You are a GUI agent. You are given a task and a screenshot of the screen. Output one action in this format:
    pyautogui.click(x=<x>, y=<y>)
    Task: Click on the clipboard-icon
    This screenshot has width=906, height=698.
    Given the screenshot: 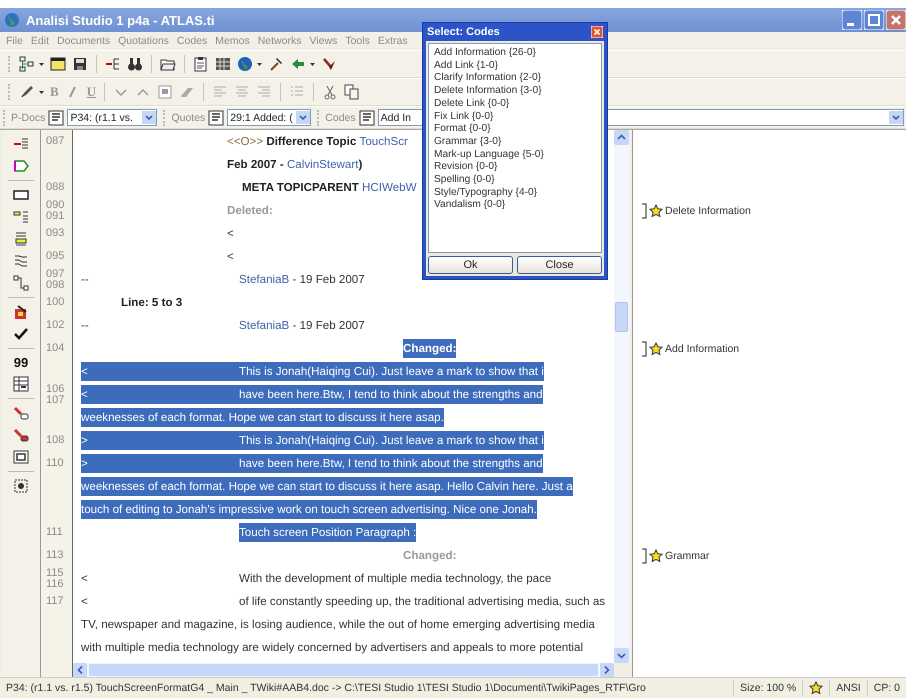 What is the action you would take?
    pyautogui.click(x=201, y=64)
    